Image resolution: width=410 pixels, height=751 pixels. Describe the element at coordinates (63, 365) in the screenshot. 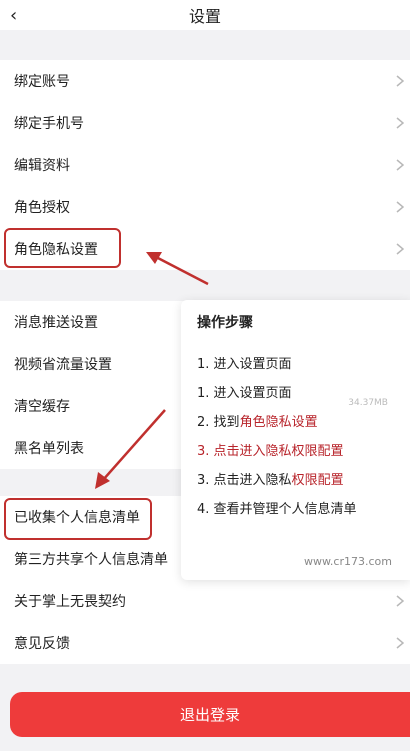

I see `settings-item-label: 视频省流量设置` at that location.